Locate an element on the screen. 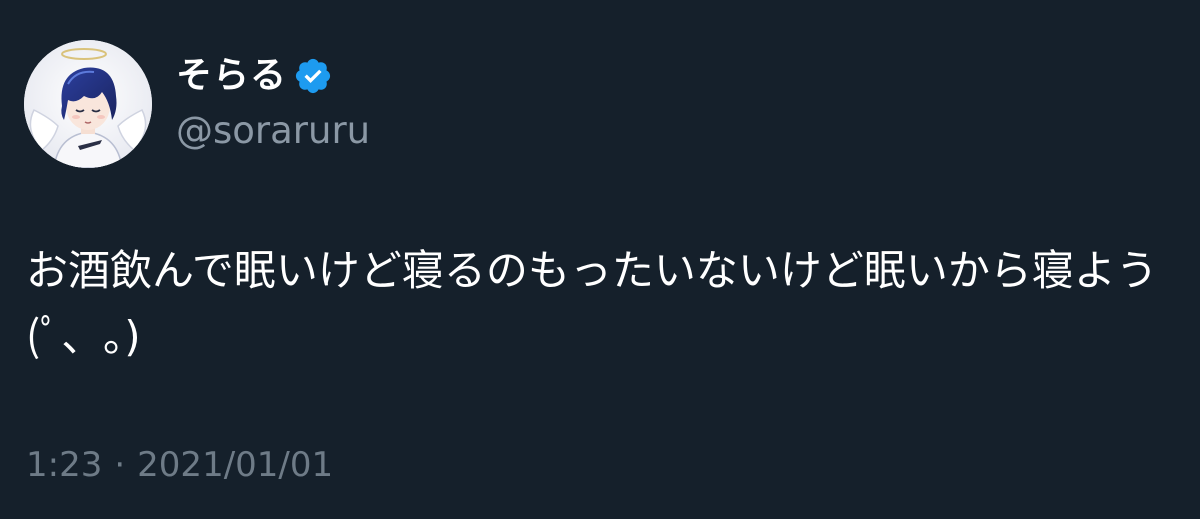 The width and height of the screenshot is (1200, 519). display-name: そらる is located at coordinates (231, 76).